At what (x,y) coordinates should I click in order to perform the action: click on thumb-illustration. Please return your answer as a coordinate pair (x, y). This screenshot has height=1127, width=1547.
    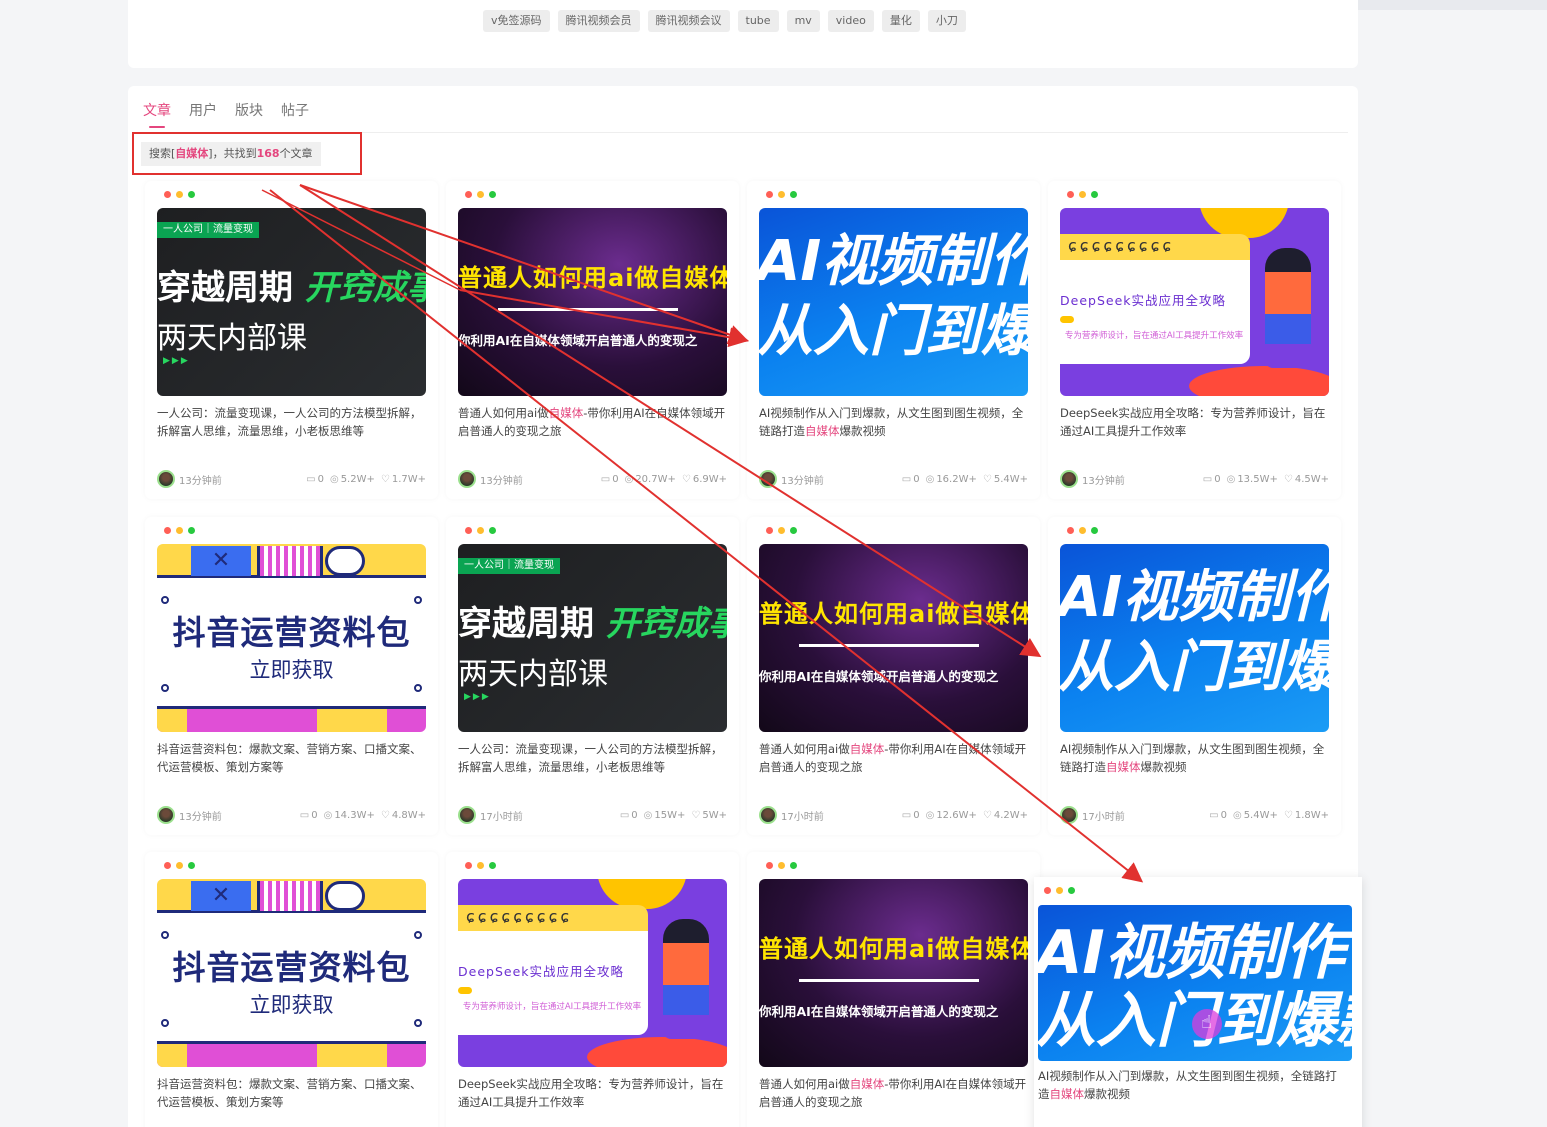
    Looking at the image, I should click on (686, 979).